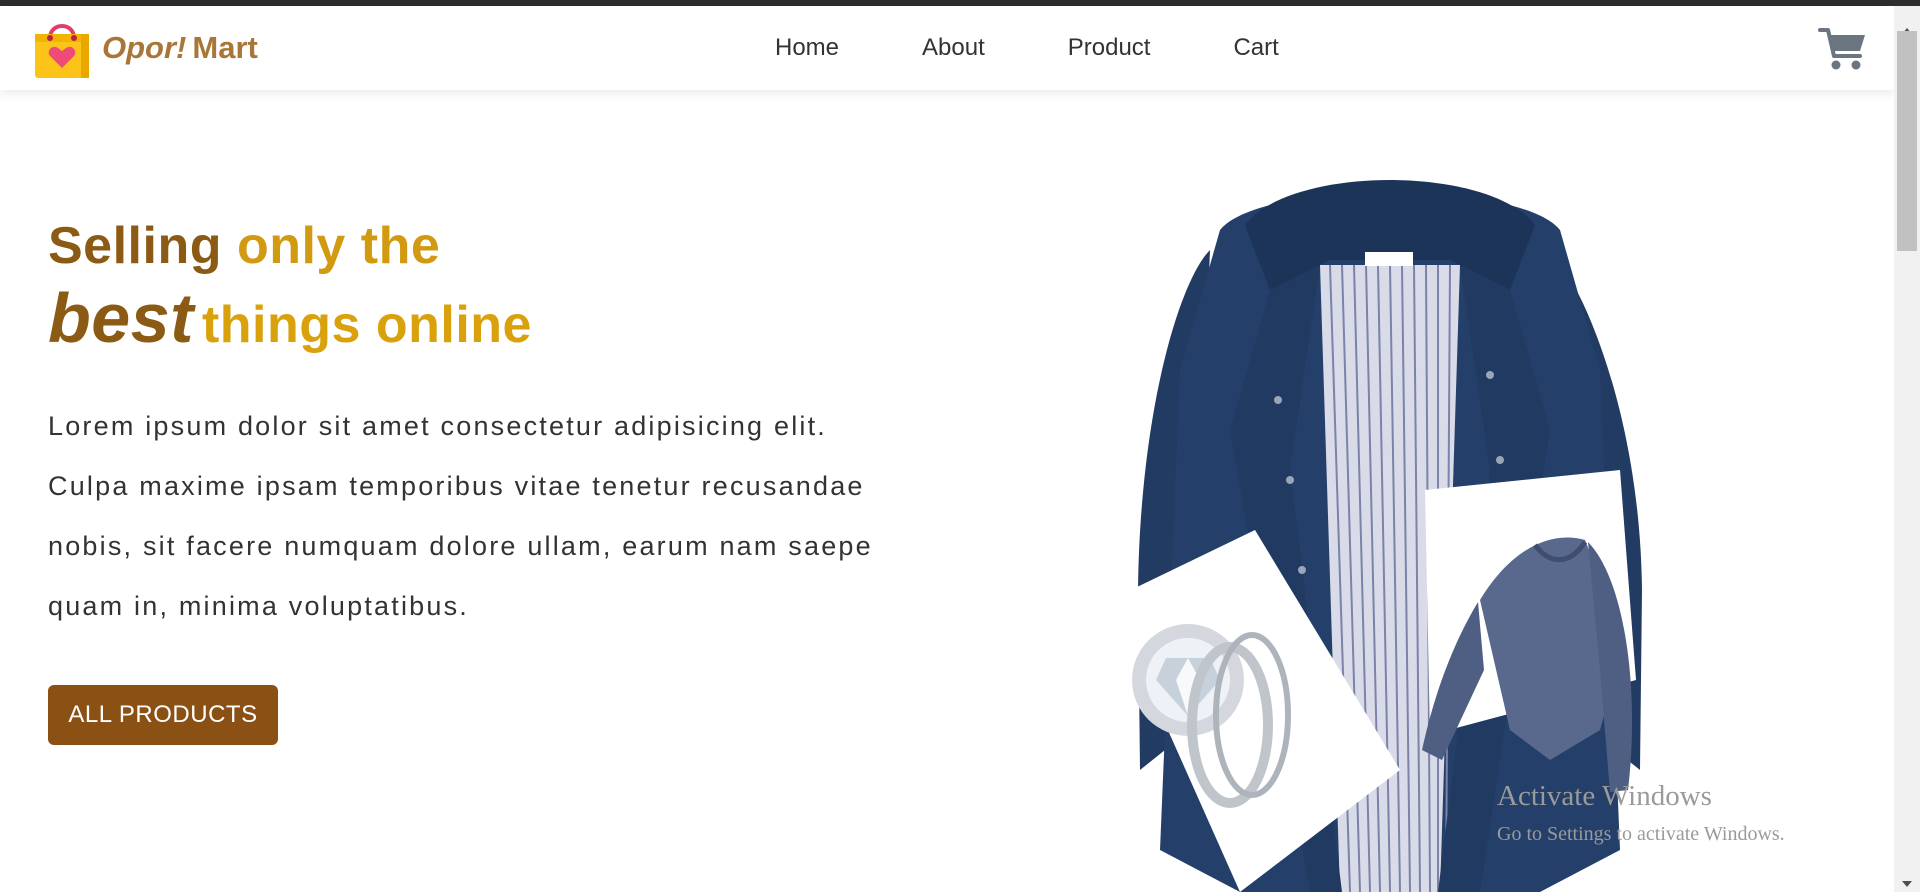 The height and width of the screenshot is (892, 1920). I want to click on nav-link-home: Home, so click(807, 48).